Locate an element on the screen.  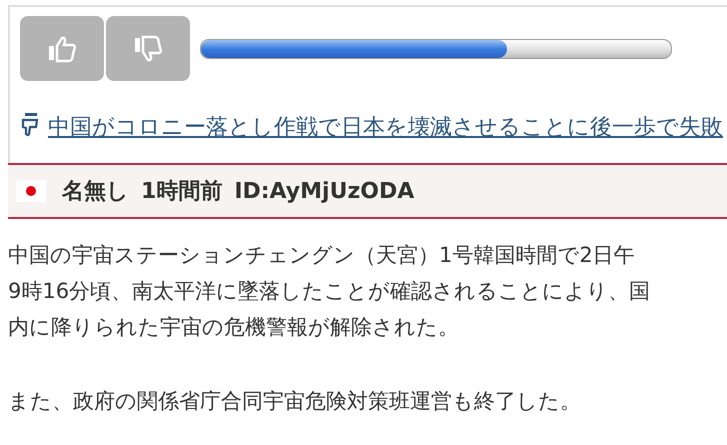
article-link: 中国がコロニー落とし作戦で日本を壊滅させることに後一歩で失敗 is located at coordinates (385, 127).